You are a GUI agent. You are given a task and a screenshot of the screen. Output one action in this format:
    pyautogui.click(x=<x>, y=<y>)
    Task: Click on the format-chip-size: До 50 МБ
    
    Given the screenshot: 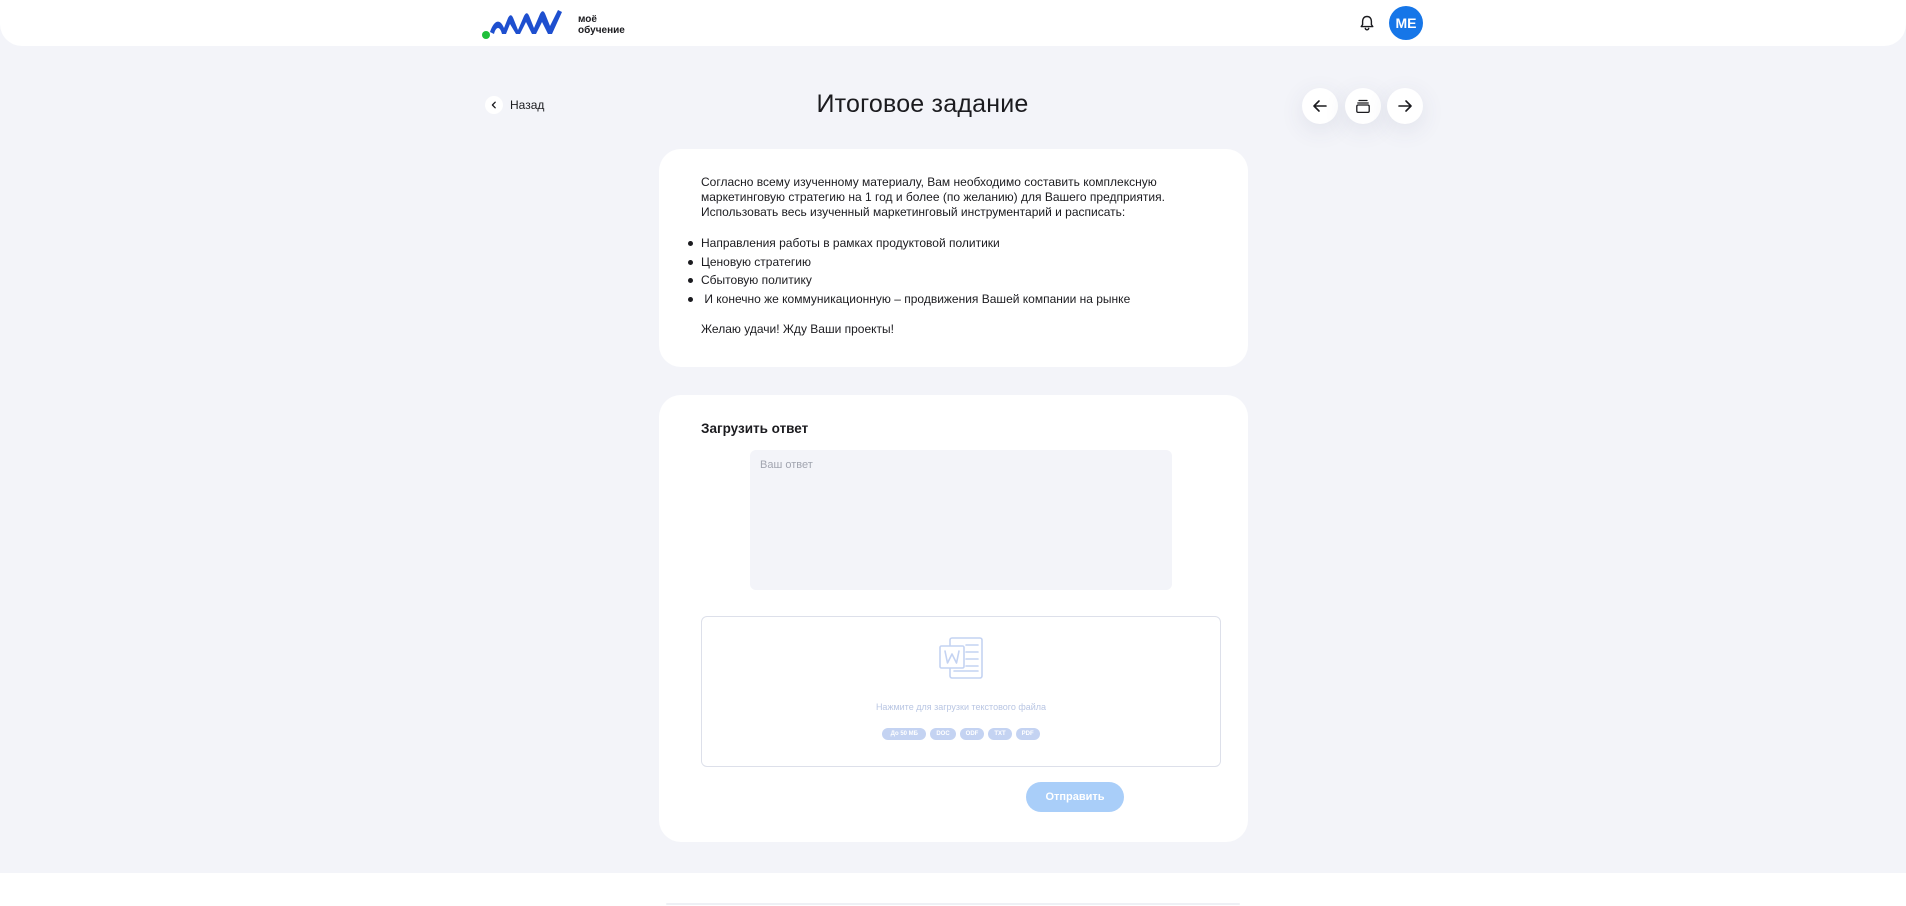 What is the action you would take?
    pyautogui.click(x=904, y=734)
    